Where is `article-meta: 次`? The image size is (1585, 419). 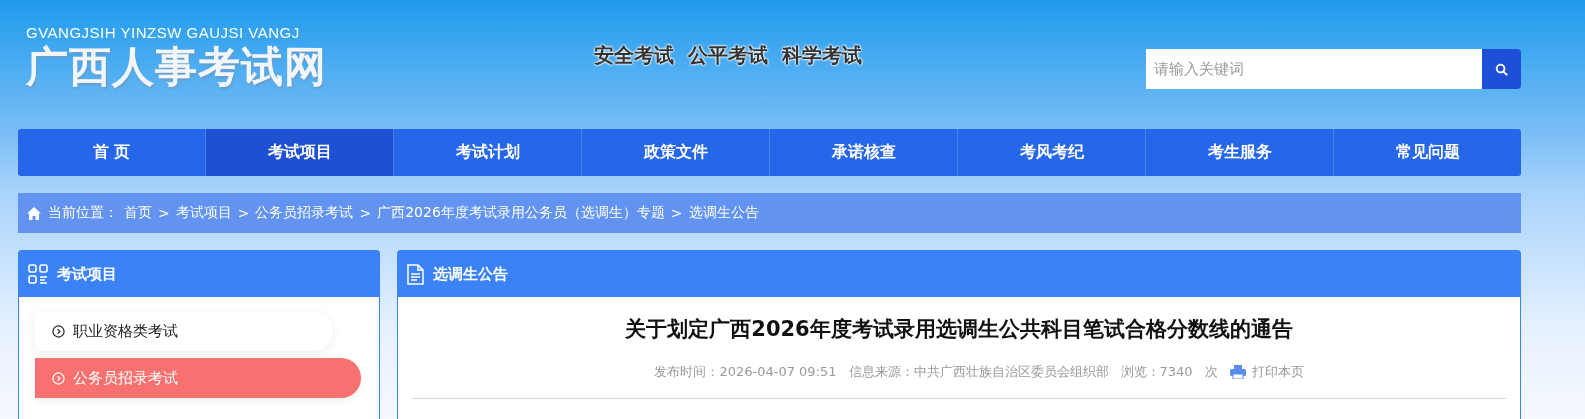
article-meta: 次 is located at coordinates (1211, 372).